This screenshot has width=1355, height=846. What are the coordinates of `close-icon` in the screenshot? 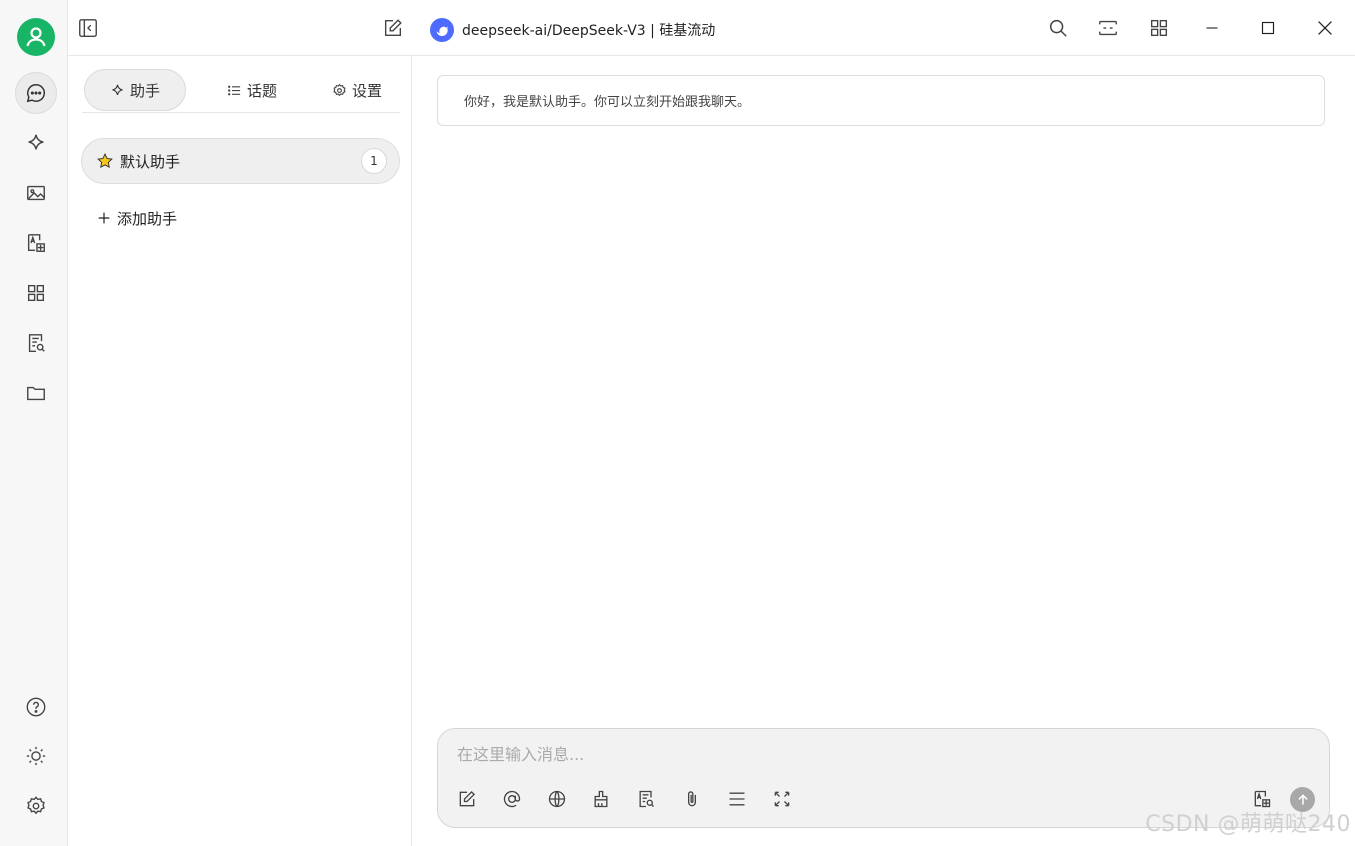 It's located at (1325, 28).